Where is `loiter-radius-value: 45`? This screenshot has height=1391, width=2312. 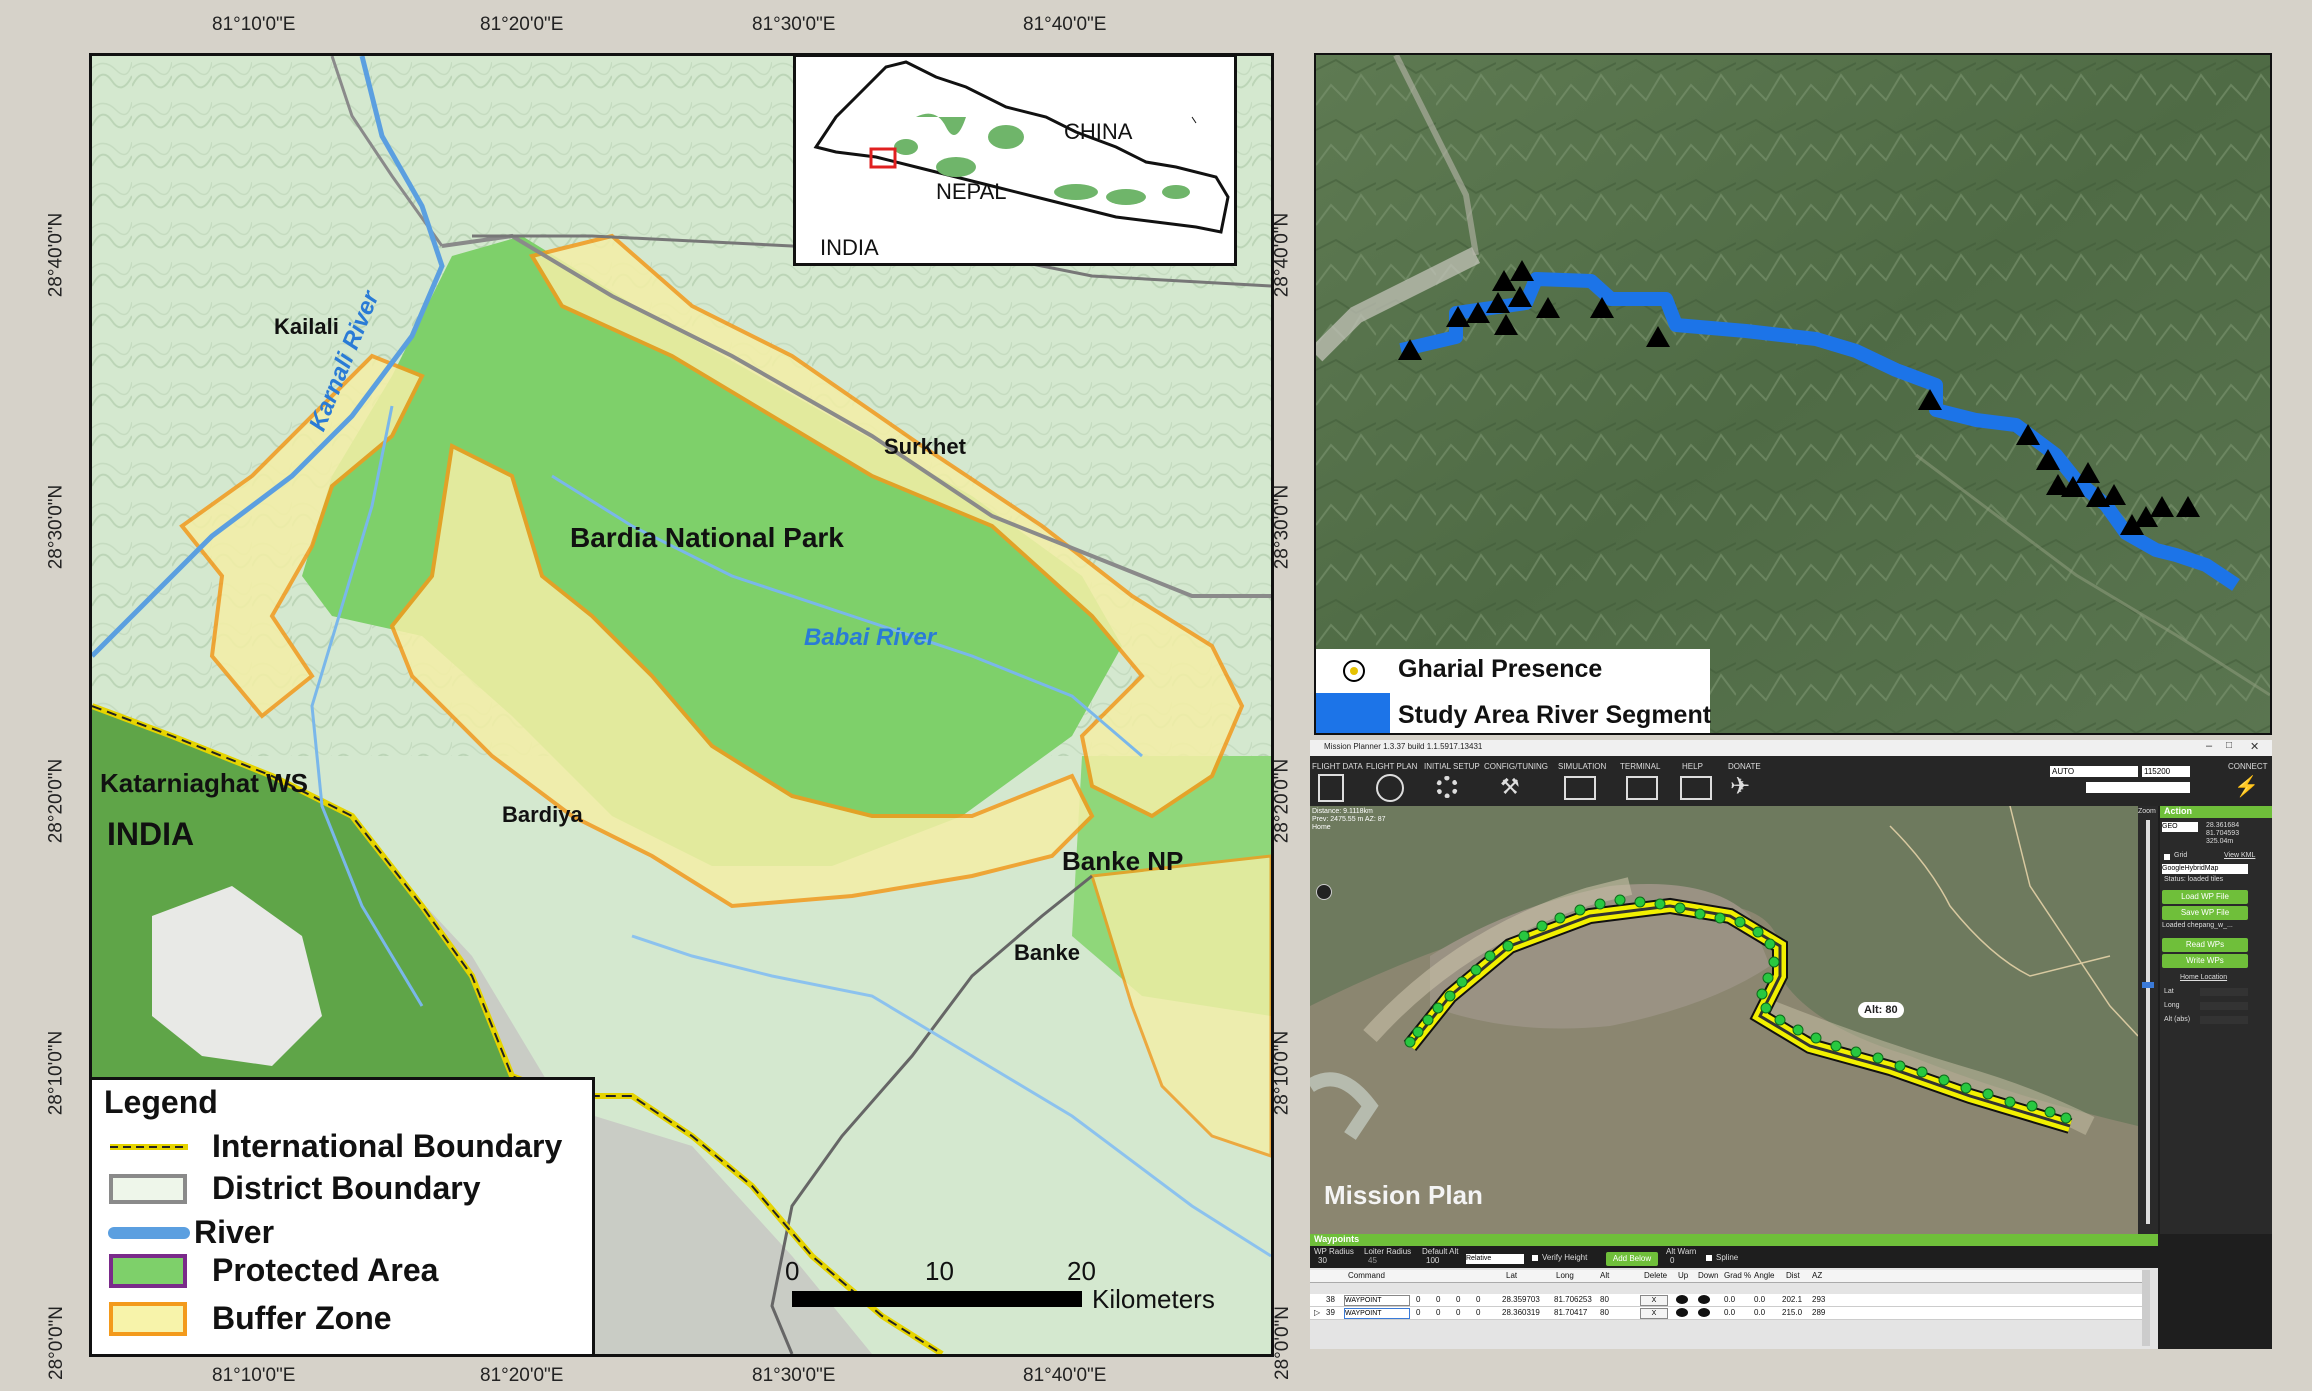
loiter-radius-value: 45 is located at coordinates (1372, 1260).